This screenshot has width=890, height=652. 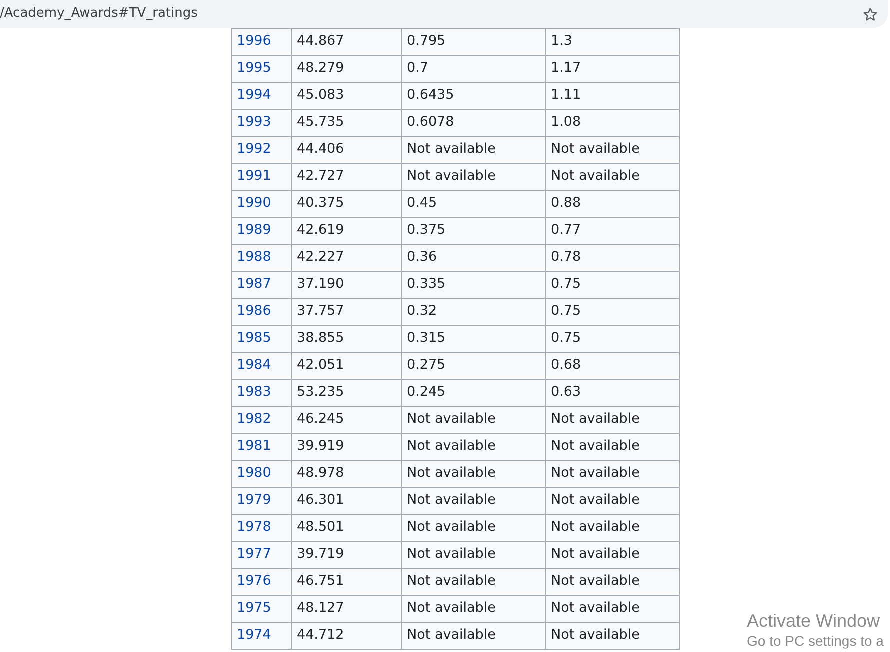 I want to click on table-cell: 45.735, so click(x=347, y=123).